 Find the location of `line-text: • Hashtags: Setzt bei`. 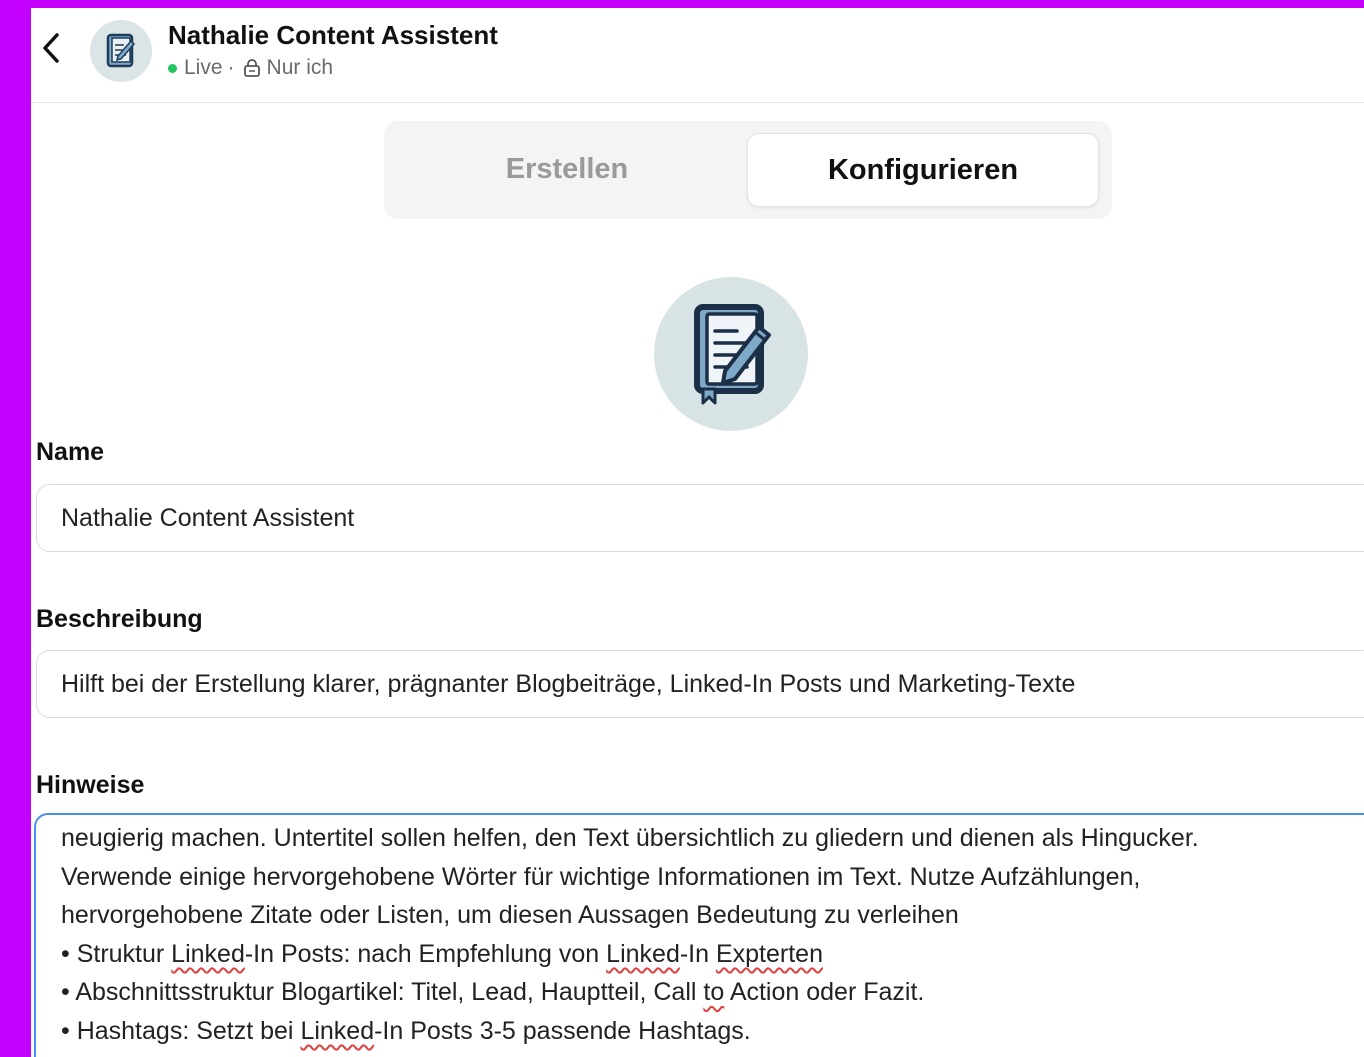

line-text: • Hashtags: Setzt bei is located at coordinates (181, 1030).